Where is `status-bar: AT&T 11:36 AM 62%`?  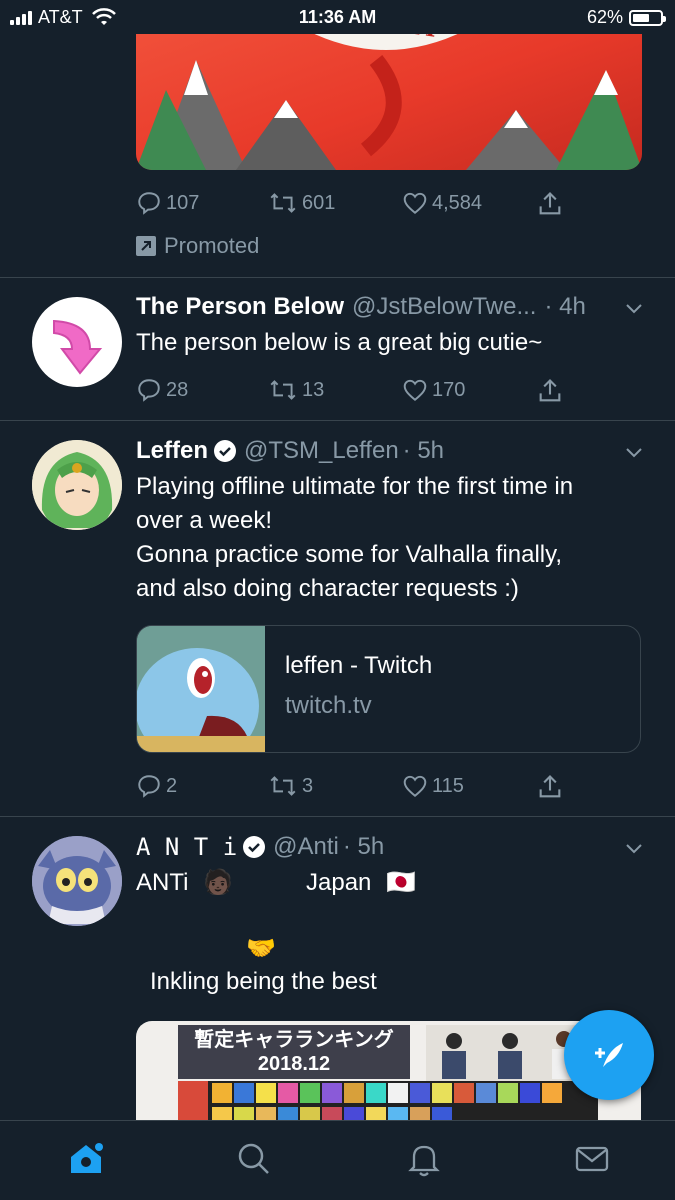 status-bar: AT&T 11:36 AM 62% is located at coordinates (337, 17).